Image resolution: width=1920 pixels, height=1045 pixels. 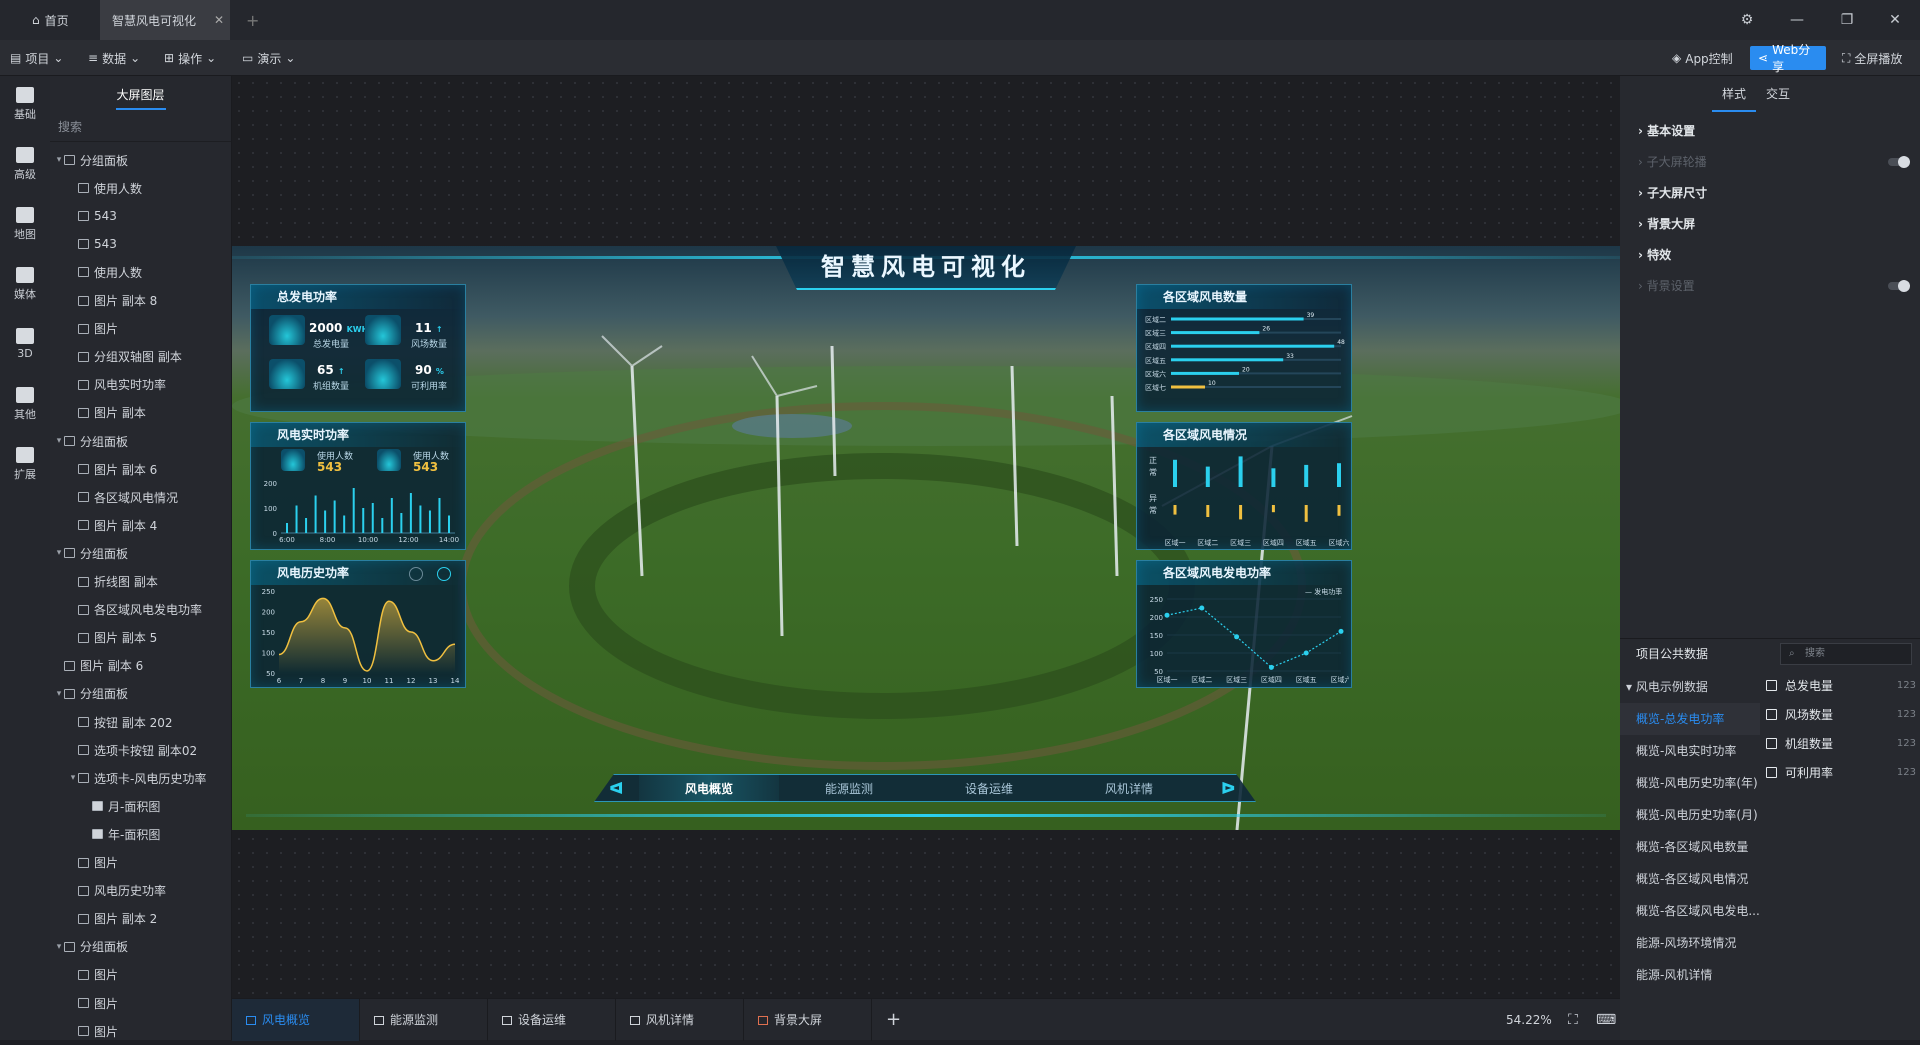 I want to click on layer-row: 折线图 副本, so click(x=141, y=582).